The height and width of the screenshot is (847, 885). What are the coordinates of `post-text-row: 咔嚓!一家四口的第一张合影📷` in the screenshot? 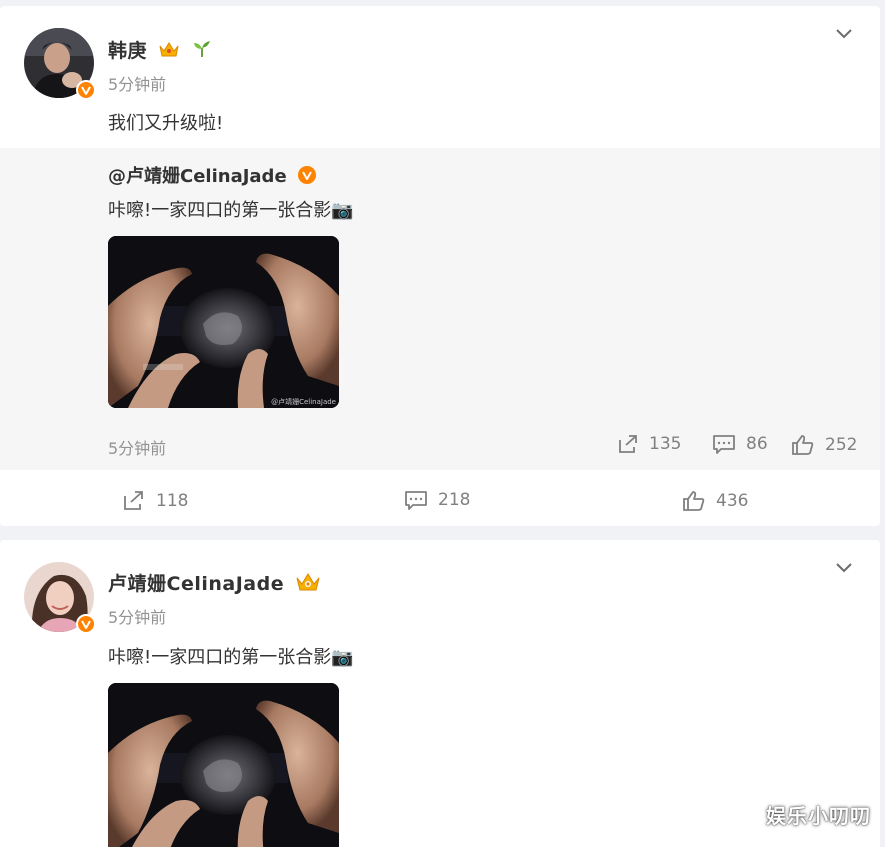 It's located at (231, 656).